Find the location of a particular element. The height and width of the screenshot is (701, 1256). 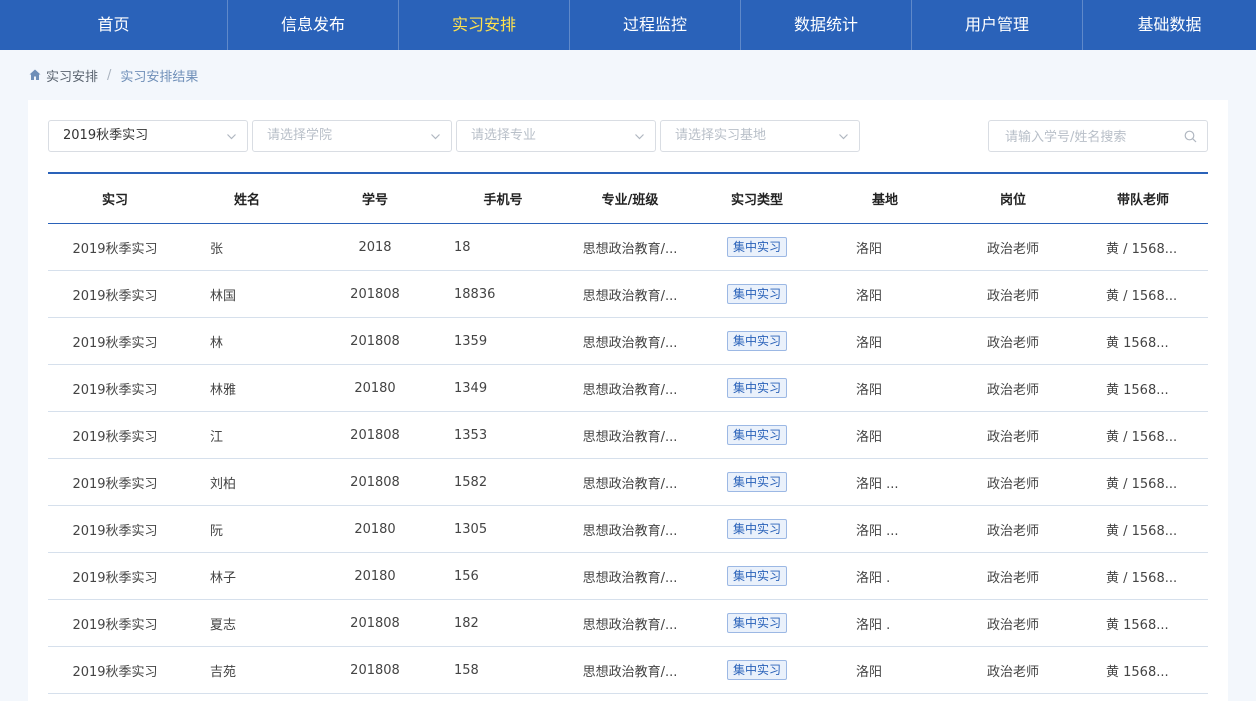

nav-home: 首页 is located at coordinates (114, 25).